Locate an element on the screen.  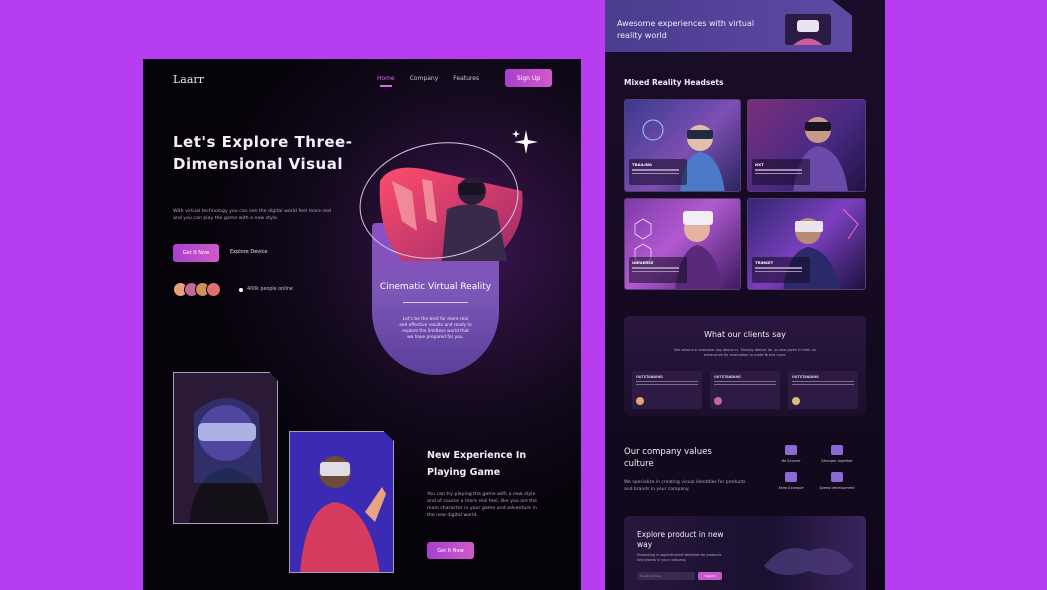
card-title: Cinematic Virtual Reality is located at coordinates (435, 287).